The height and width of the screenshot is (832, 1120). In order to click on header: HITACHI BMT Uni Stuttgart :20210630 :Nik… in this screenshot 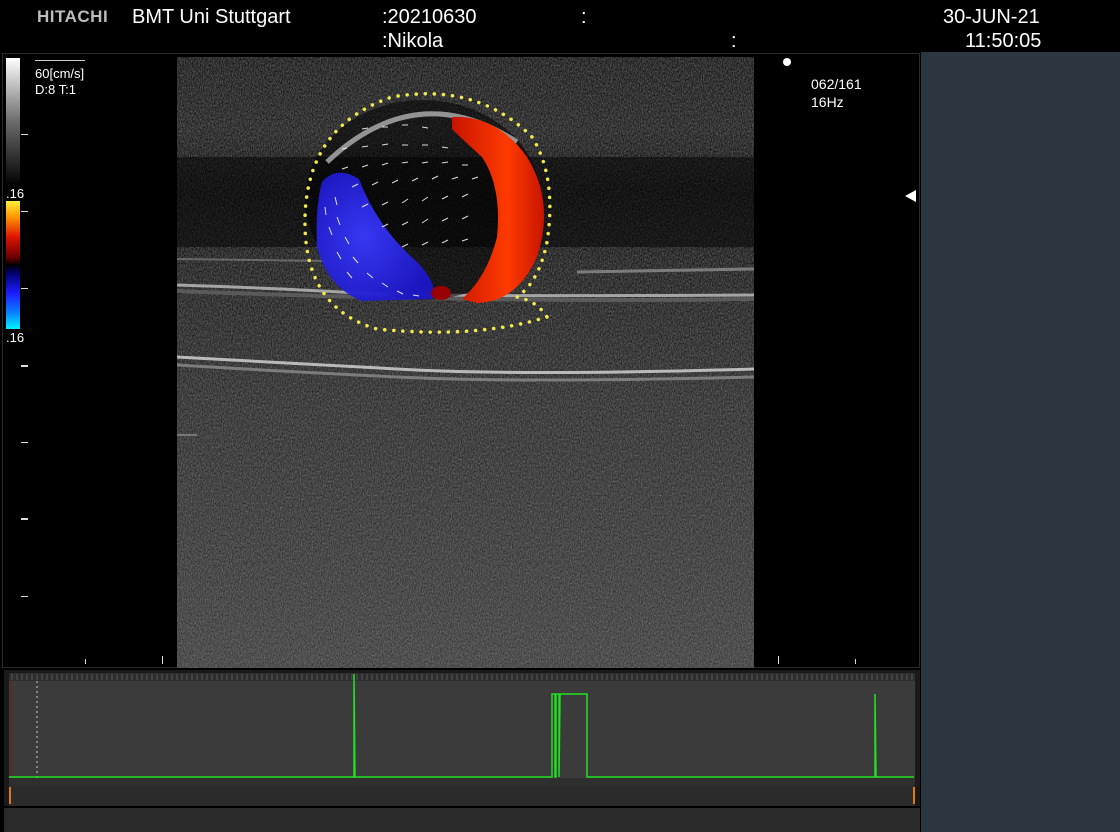, I will do `click(560, 26)`.